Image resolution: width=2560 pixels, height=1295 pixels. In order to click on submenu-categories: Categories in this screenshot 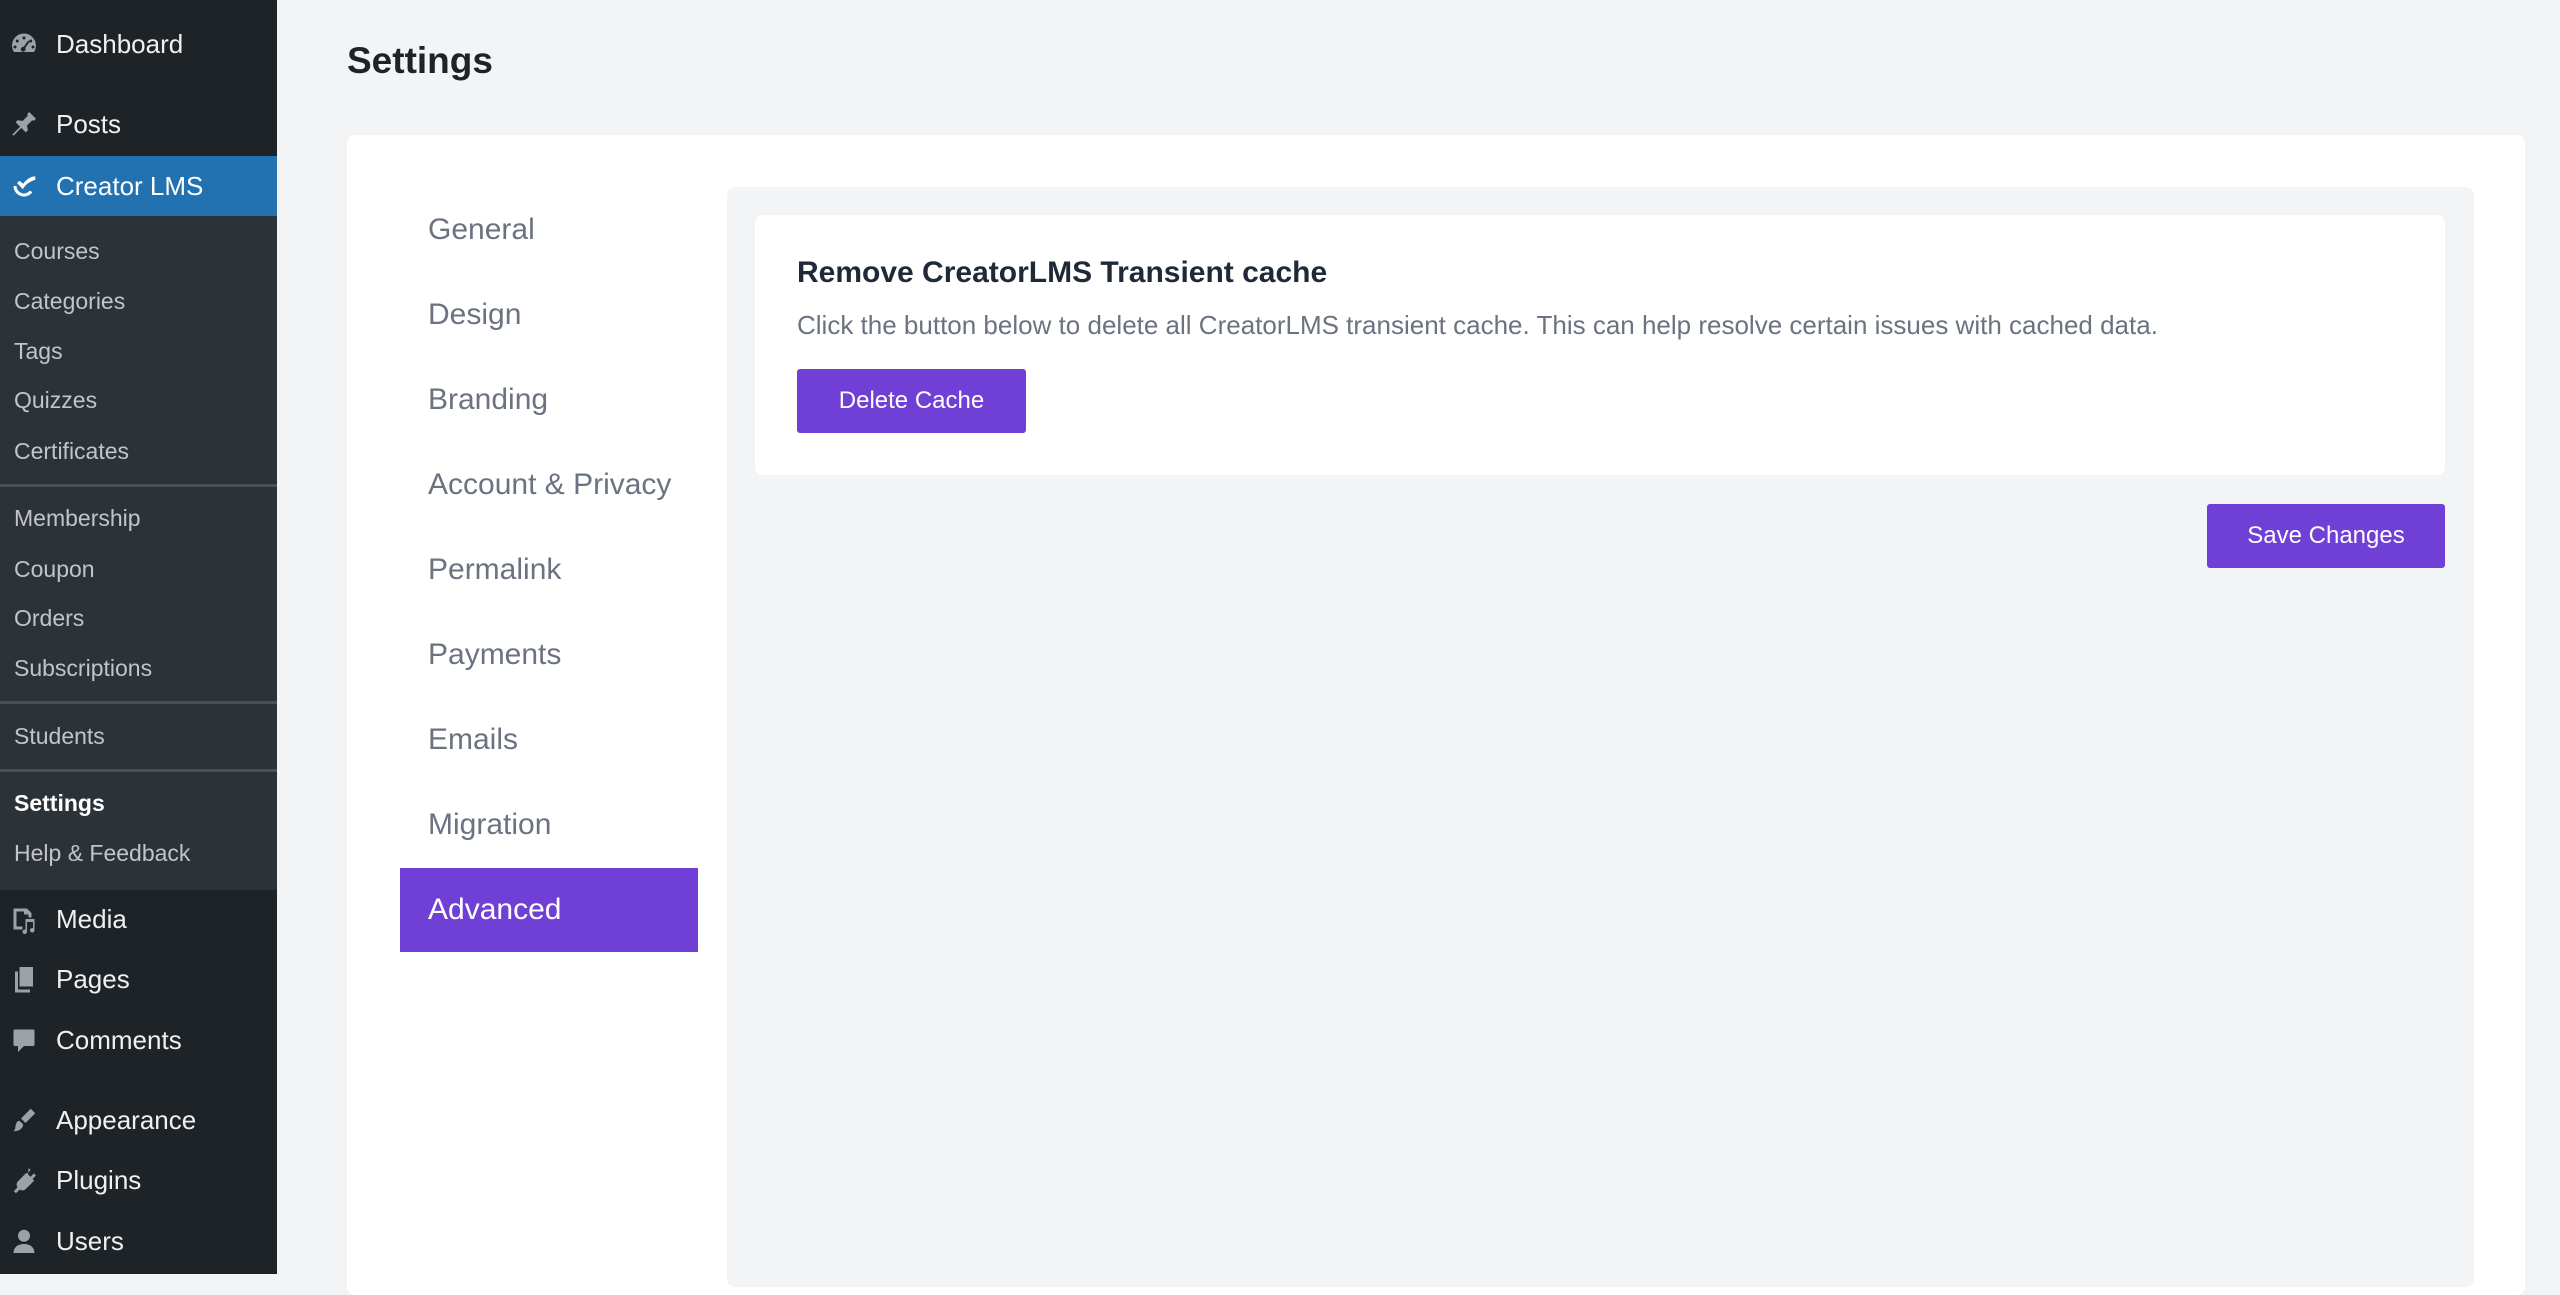, I will do `click(69, 301)`.